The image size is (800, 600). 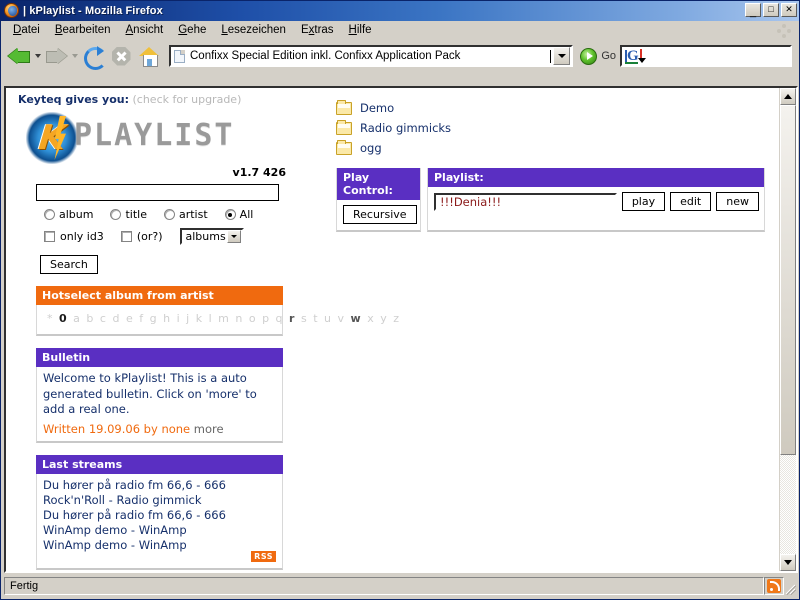 I want to click on alpha-m: m, so click(x=224, y=318).